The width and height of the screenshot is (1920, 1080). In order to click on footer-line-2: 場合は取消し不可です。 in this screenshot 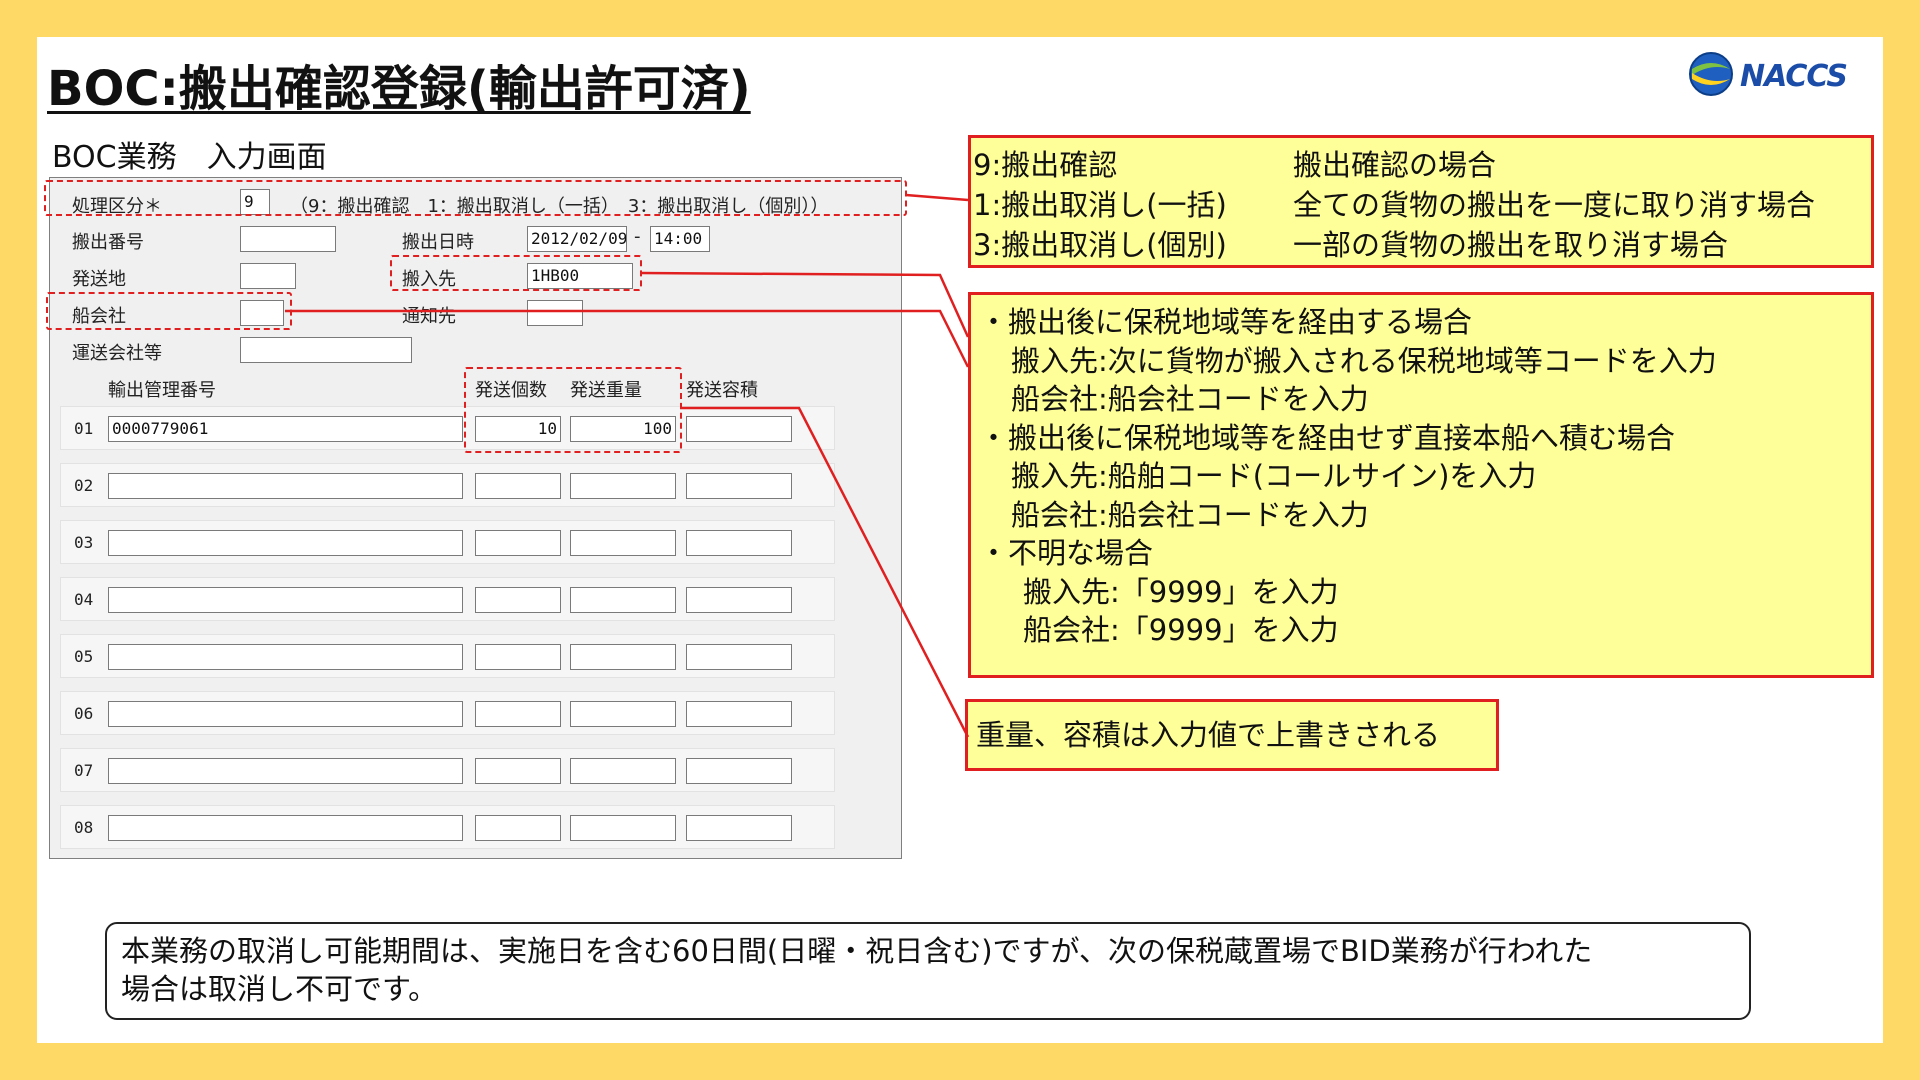, I will do `click(279, 989)`.